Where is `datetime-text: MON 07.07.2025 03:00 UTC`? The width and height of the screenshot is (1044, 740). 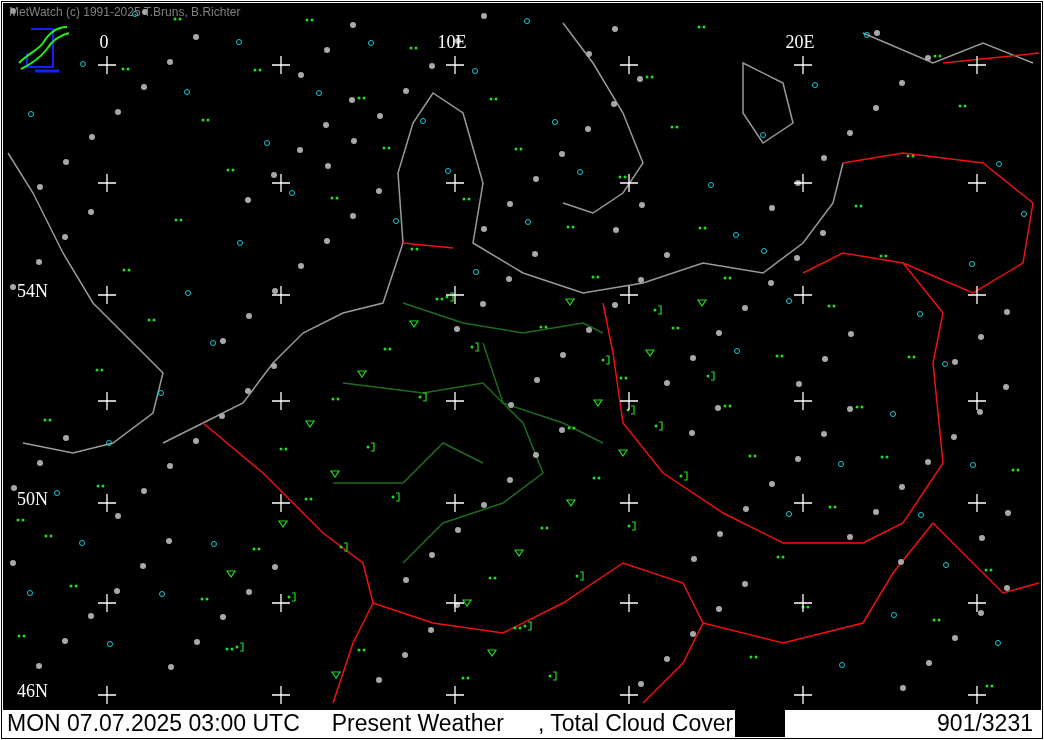
datetime-text: MON 07.07.2025 03:00 UTC is located at coordinates (153, 723).